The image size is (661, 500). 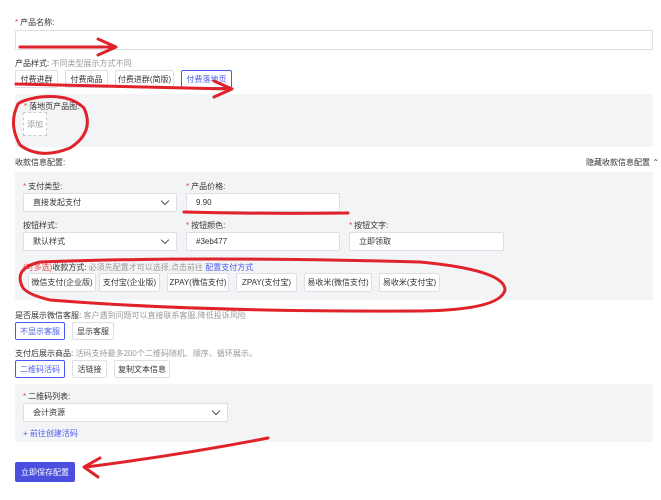 What do you see at coordinates (45, 472) in the screenshot?
I see `save-config-button: 立即保存配置` at bounding box center [45, 472].